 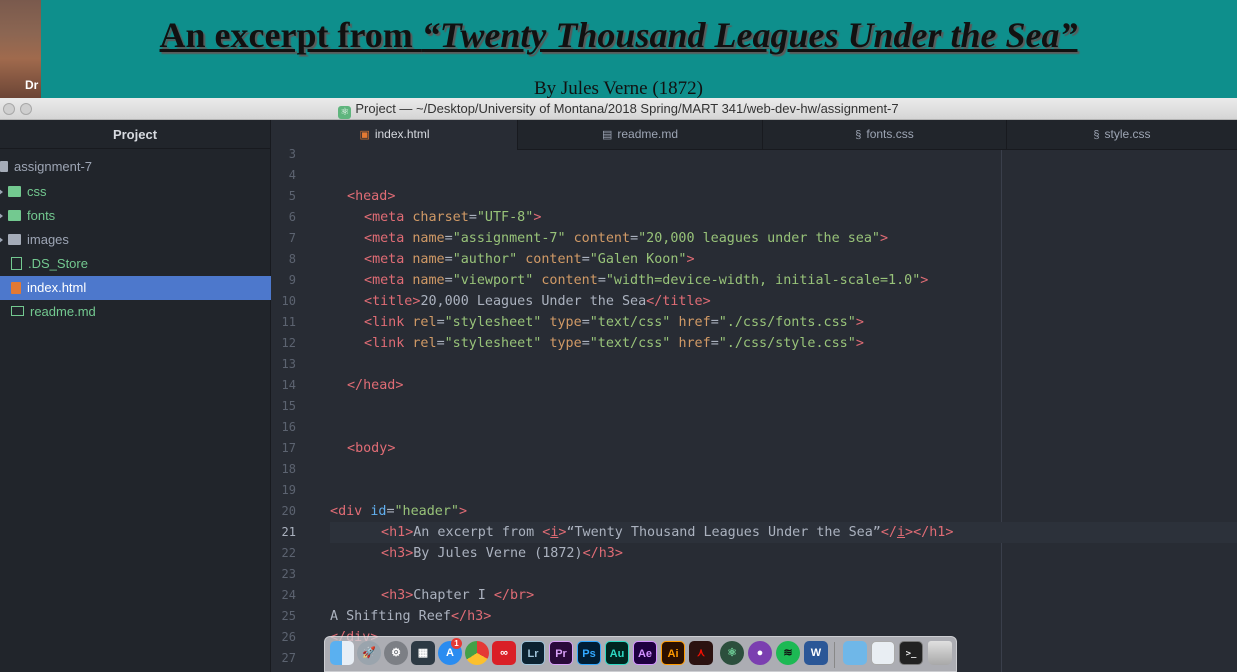 I want to click on word-icon: W, so click(x=816, y=653).